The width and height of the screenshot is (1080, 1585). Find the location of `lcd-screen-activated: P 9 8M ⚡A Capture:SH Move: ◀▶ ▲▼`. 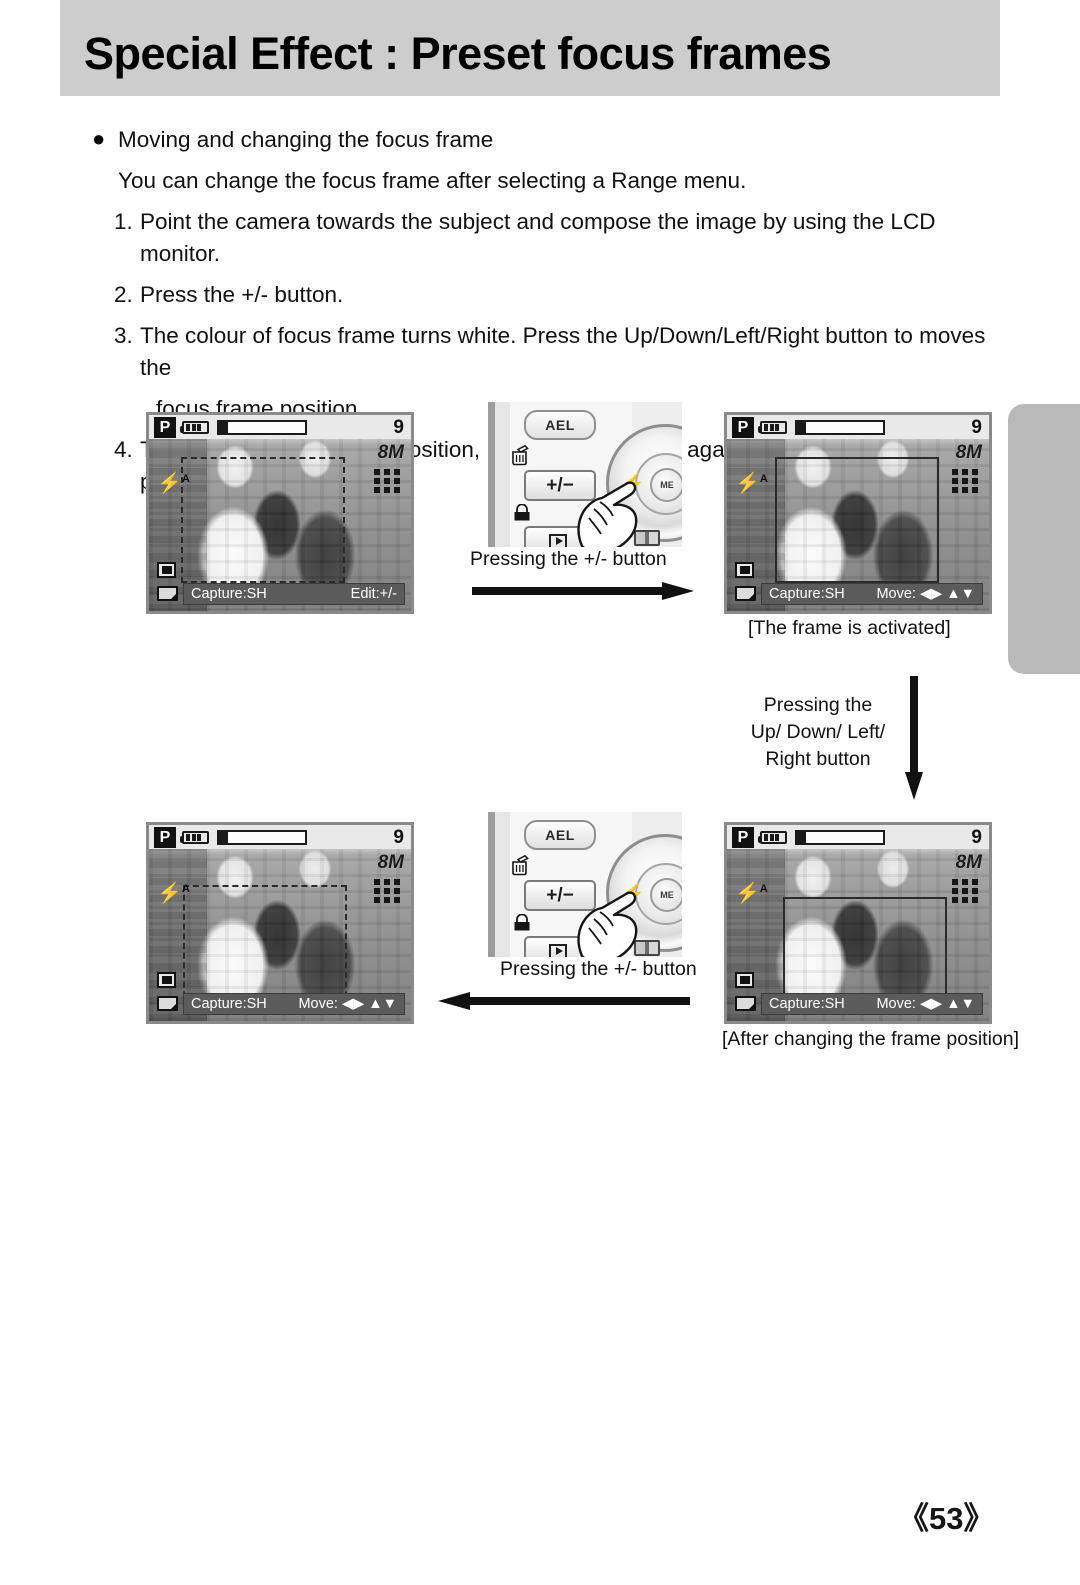

lcd-screen-activated: P 9 8M ⚡A Capture:SH Move: ◀▶ ▲▼ is located at coordinates (858, 513).